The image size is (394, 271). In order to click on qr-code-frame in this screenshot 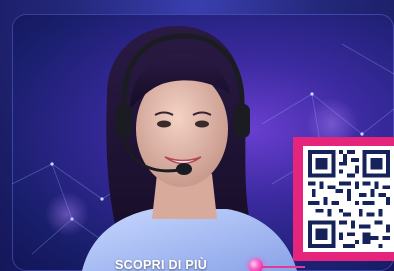, I will do `click(343, 199)`.